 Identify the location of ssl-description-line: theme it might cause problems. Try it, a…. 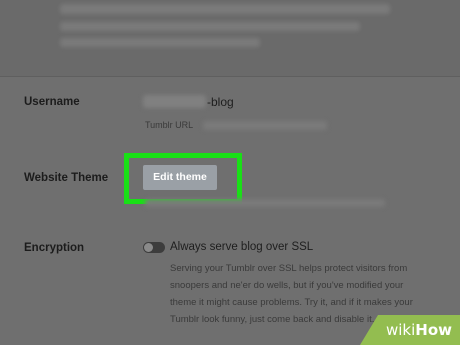
(291, 302).